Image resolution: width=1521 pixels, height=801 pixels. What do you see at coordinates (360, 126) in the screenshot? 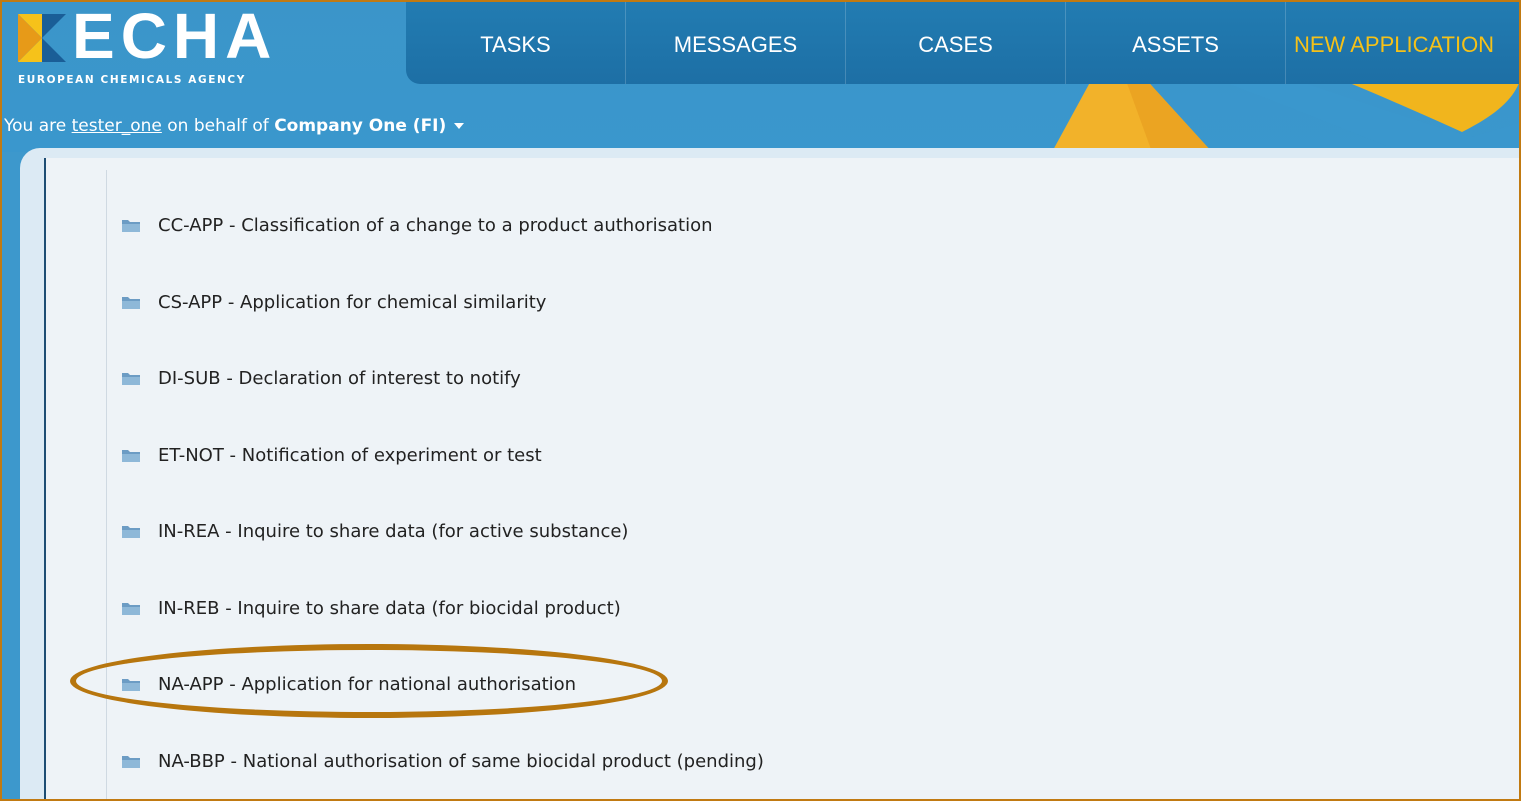
I see `company-selector: Company One (FI)` at bounding box center [360, 126].